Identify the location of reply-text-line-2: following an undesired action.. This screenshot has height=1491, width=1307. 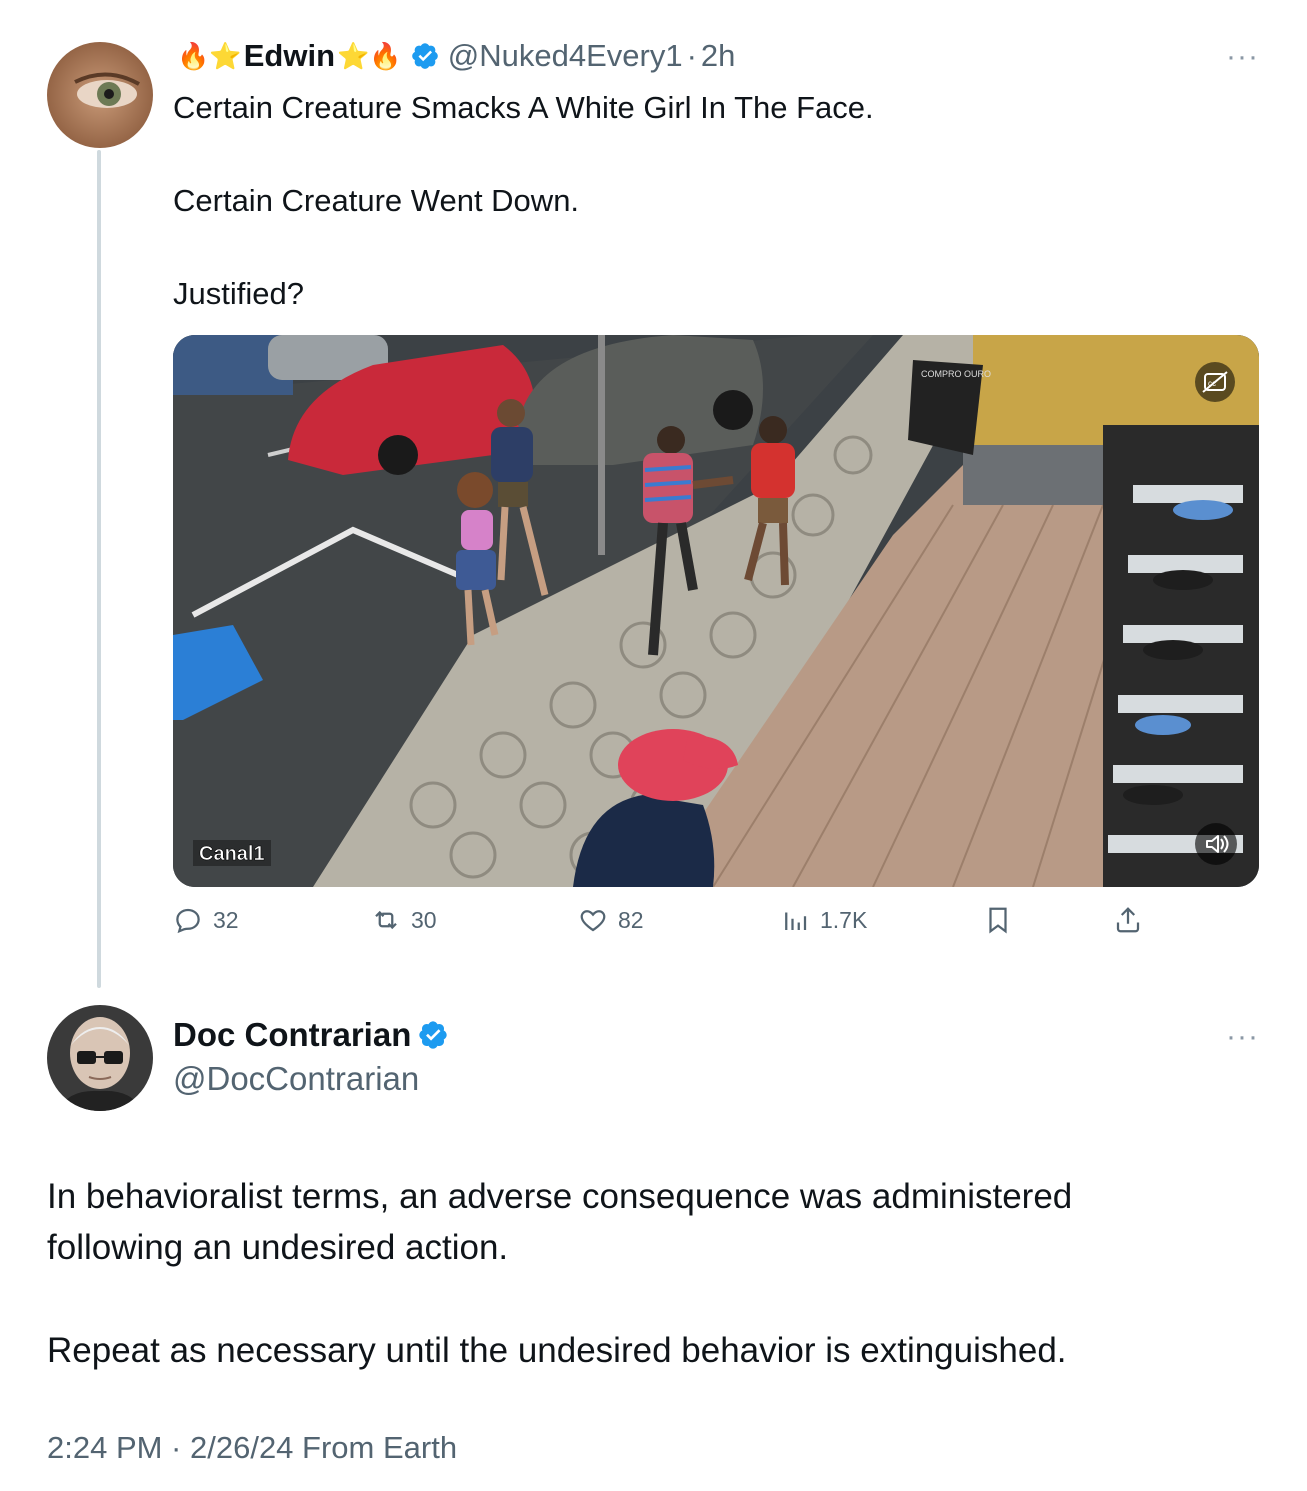
(278, 1247).